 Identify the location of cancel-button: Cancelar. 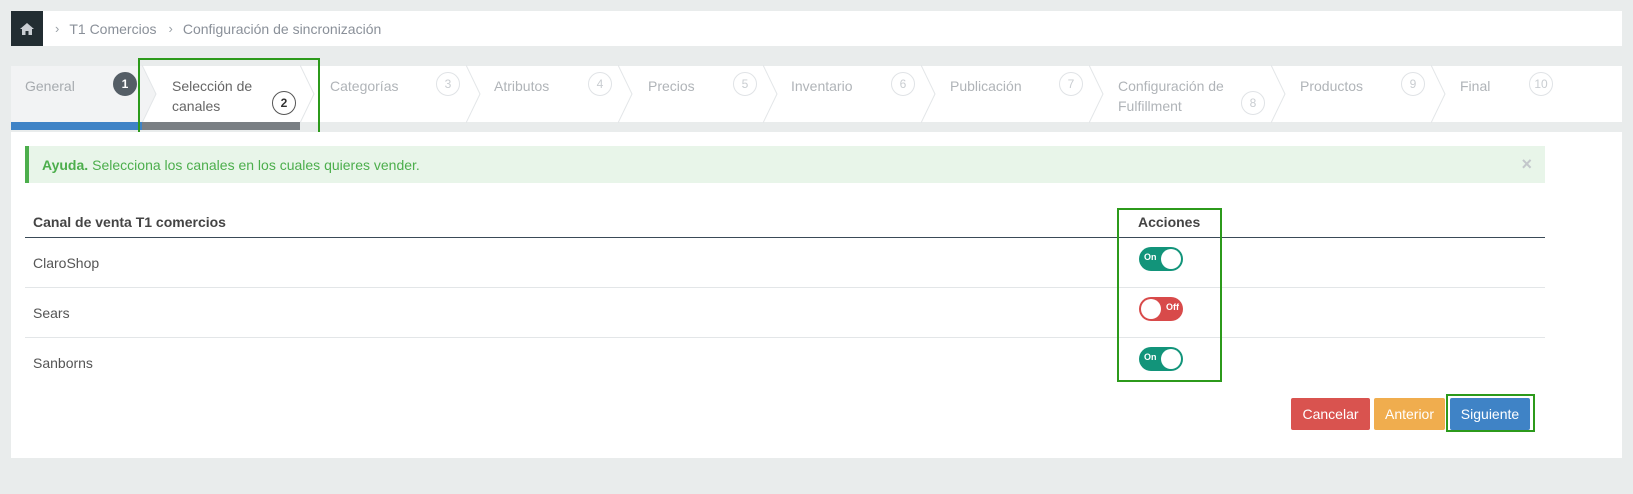
(1330, 414).